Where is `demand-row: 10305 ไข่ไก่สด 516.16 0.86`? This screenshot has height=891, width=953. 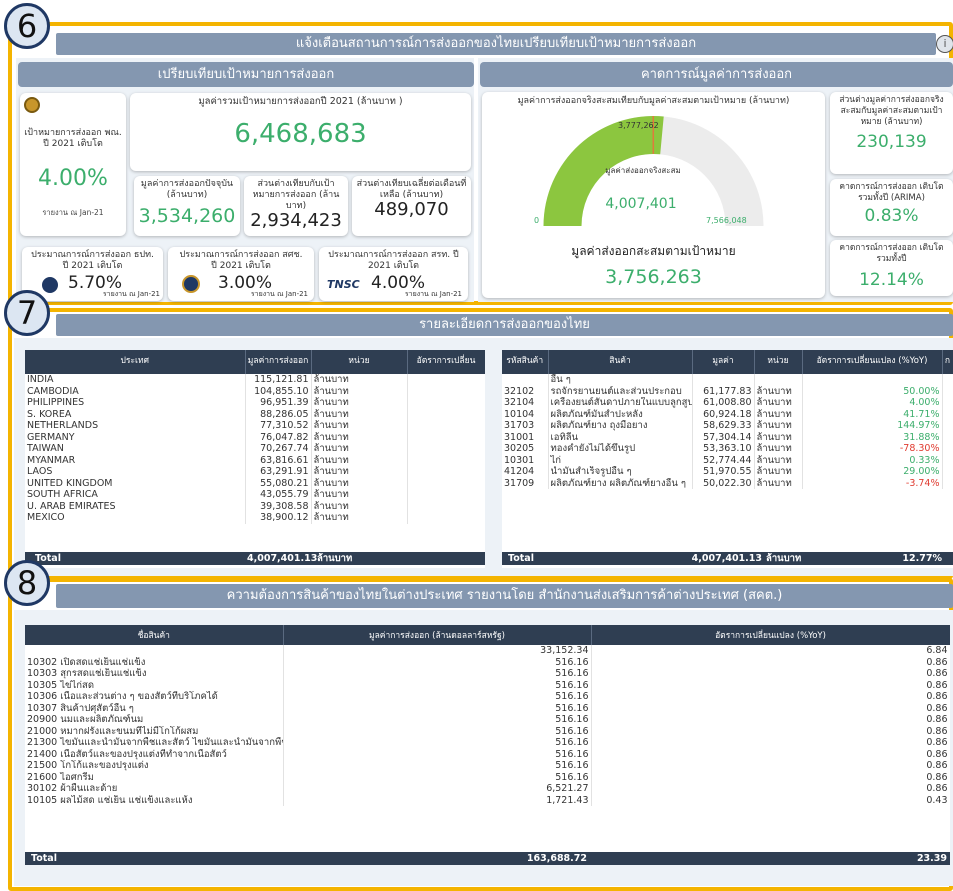 demand-row: 10305 ไข่ไก่สด 516.16 0.86 is located at coordinates (487, 685).